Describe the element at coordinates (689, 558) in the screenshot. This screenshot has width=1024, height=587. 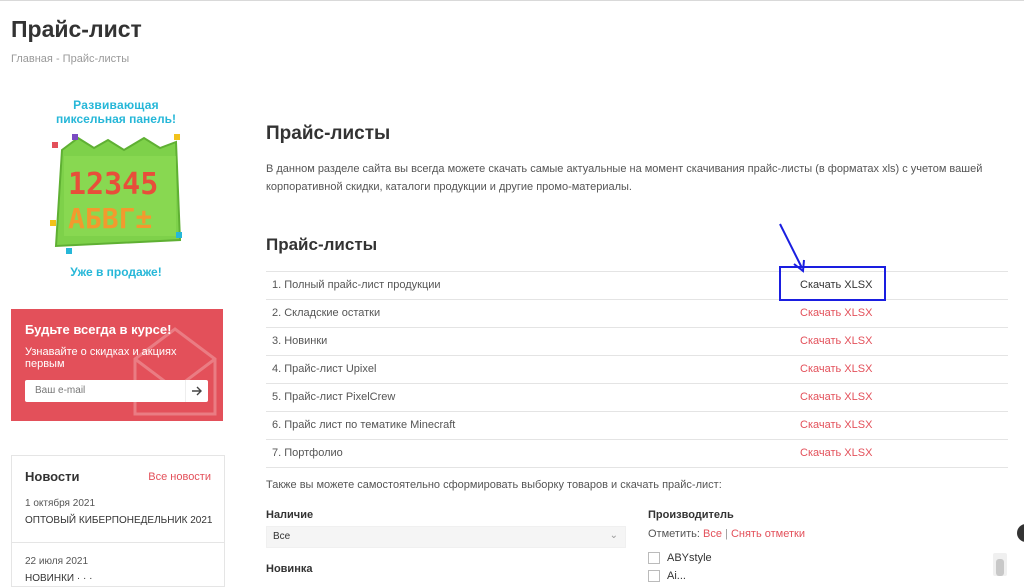
I see `manufacturer-name: ABYstyle` at that location.